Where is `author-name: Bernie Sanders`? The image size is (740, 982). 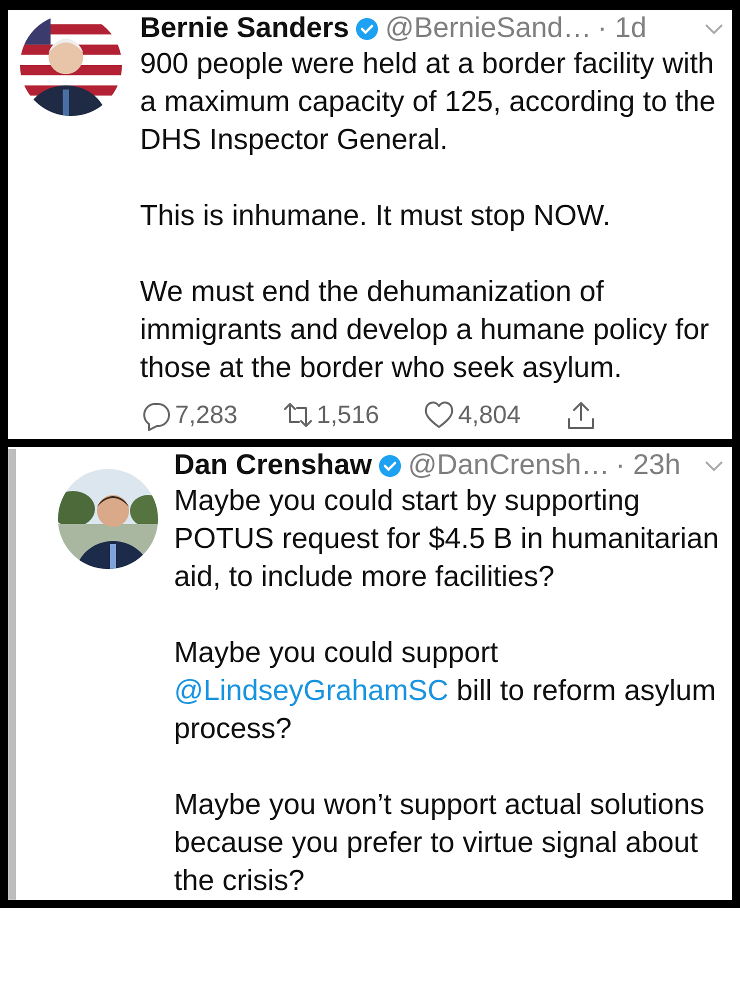 author-name: Bernie Sanders is located at coordinates (245, 28).